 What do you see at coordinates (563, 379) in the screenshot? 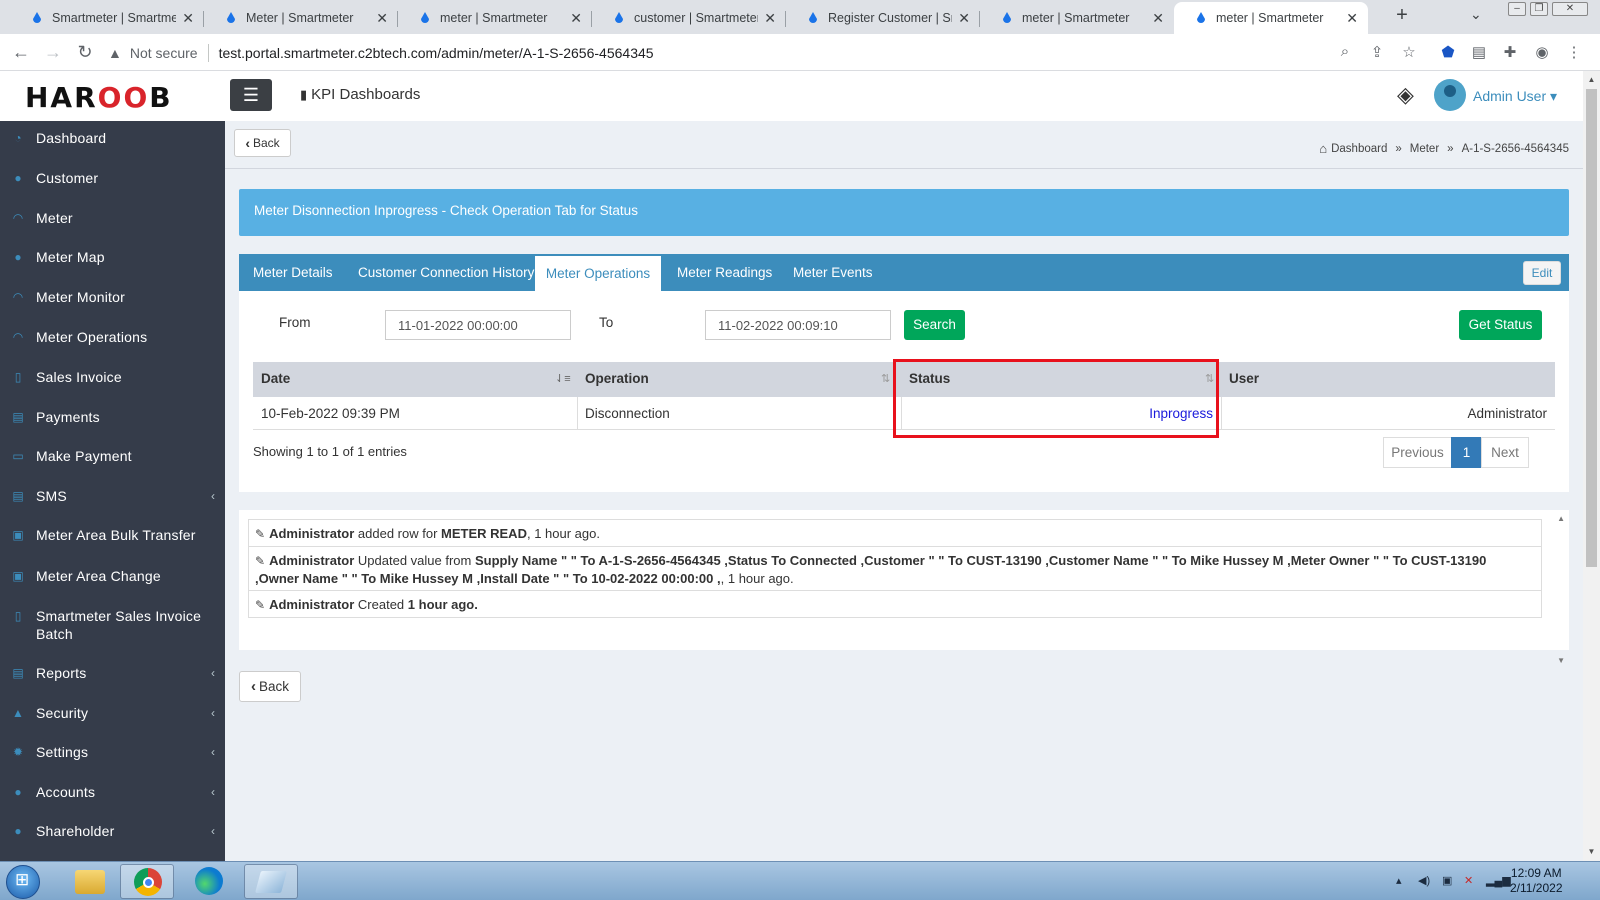
I see `sort-desc-icon: ⇃≡` at bounding box center [563, 379].